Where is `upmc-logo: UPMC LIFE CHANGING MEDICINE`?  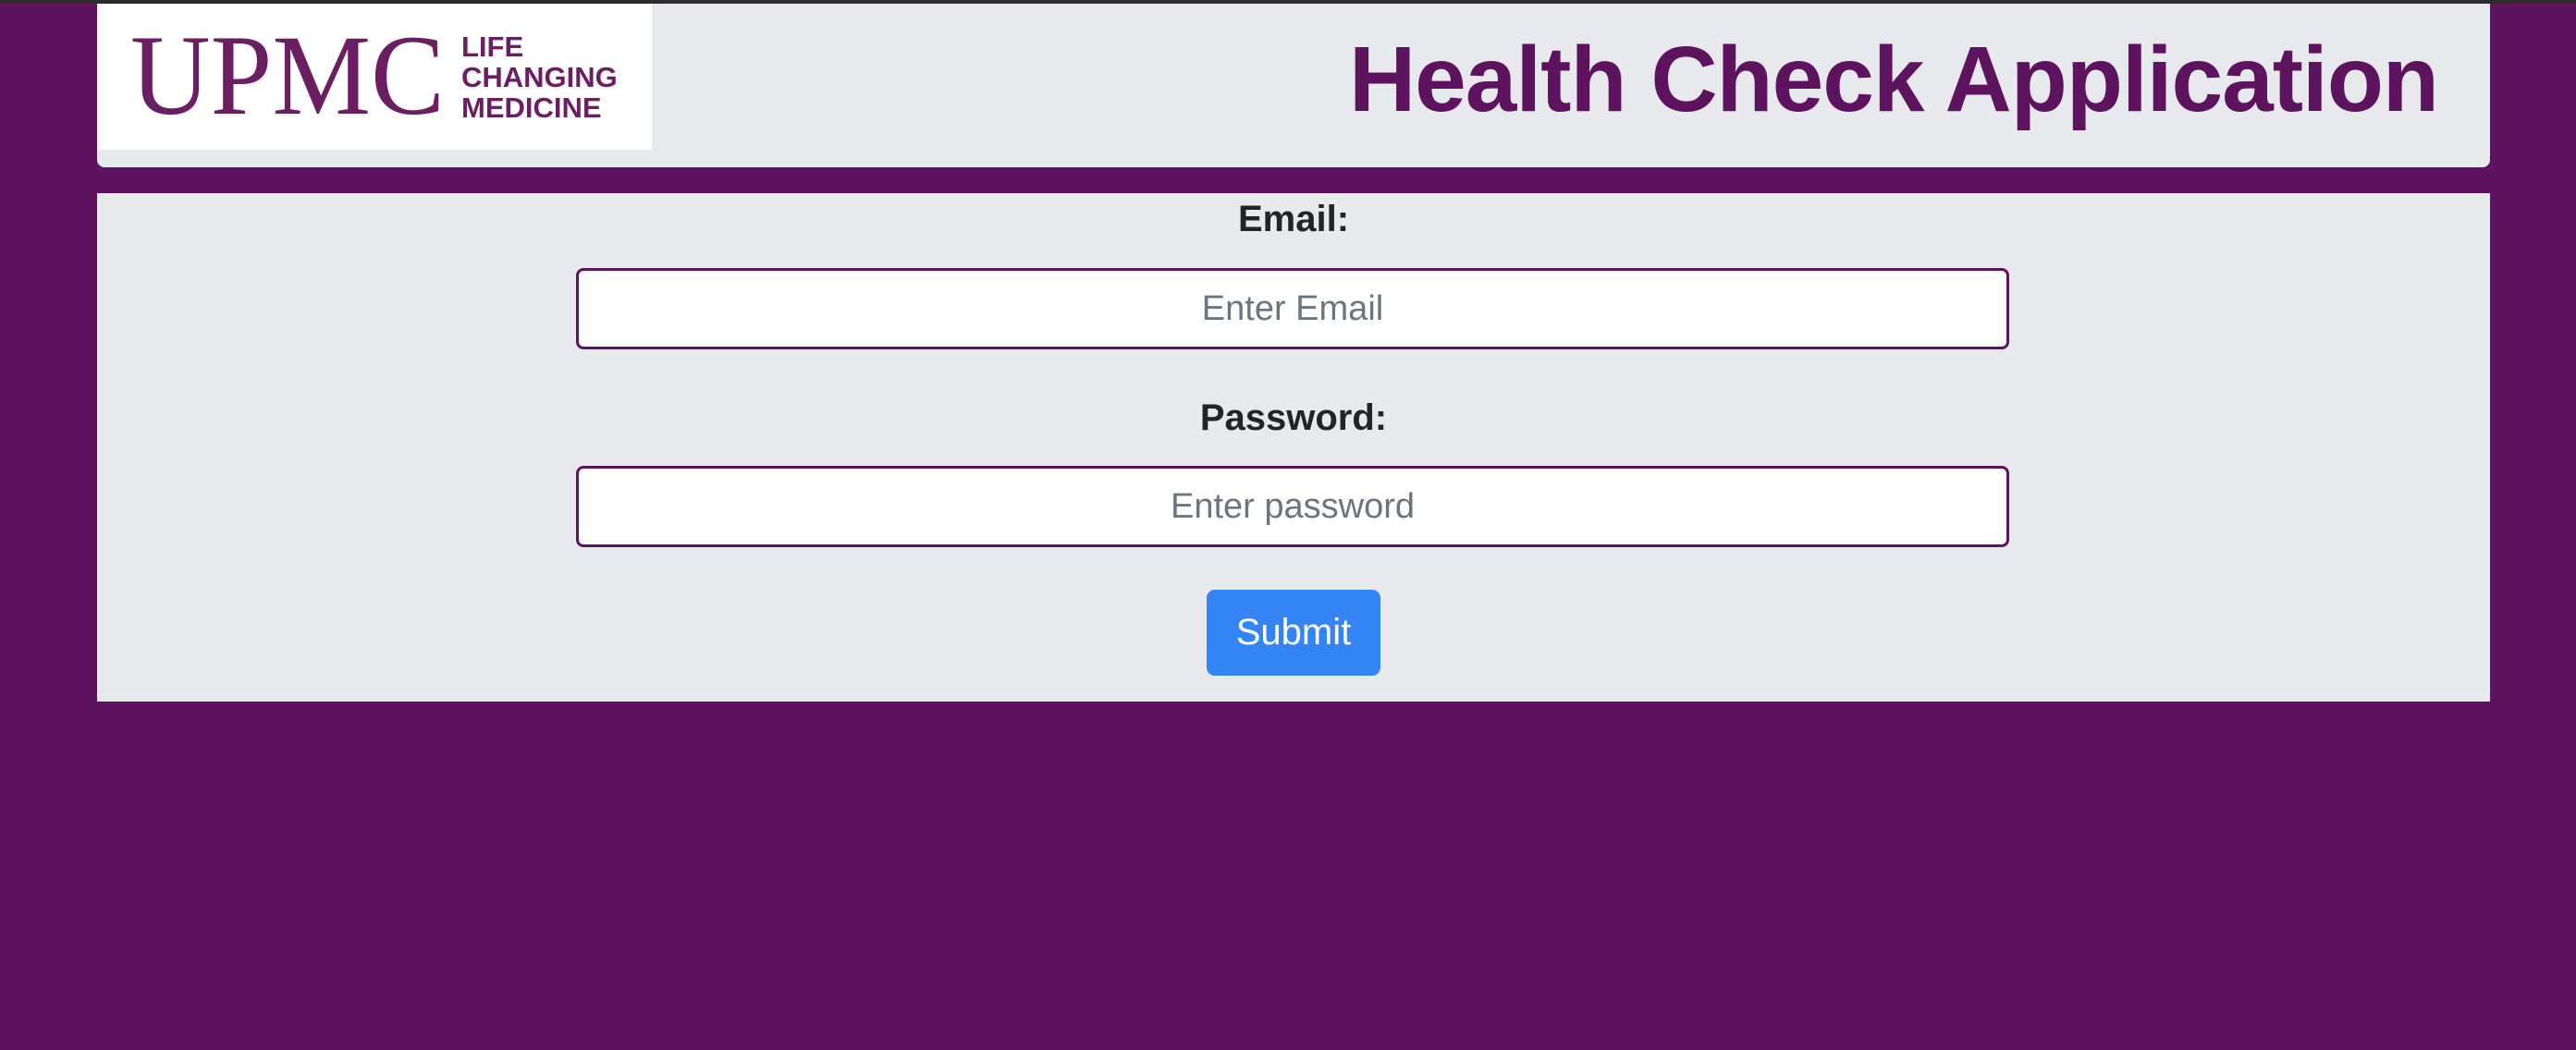
upmc-logo: UPMC LIFE CHANGING MEDICINE is located at coordinates (374, 77).